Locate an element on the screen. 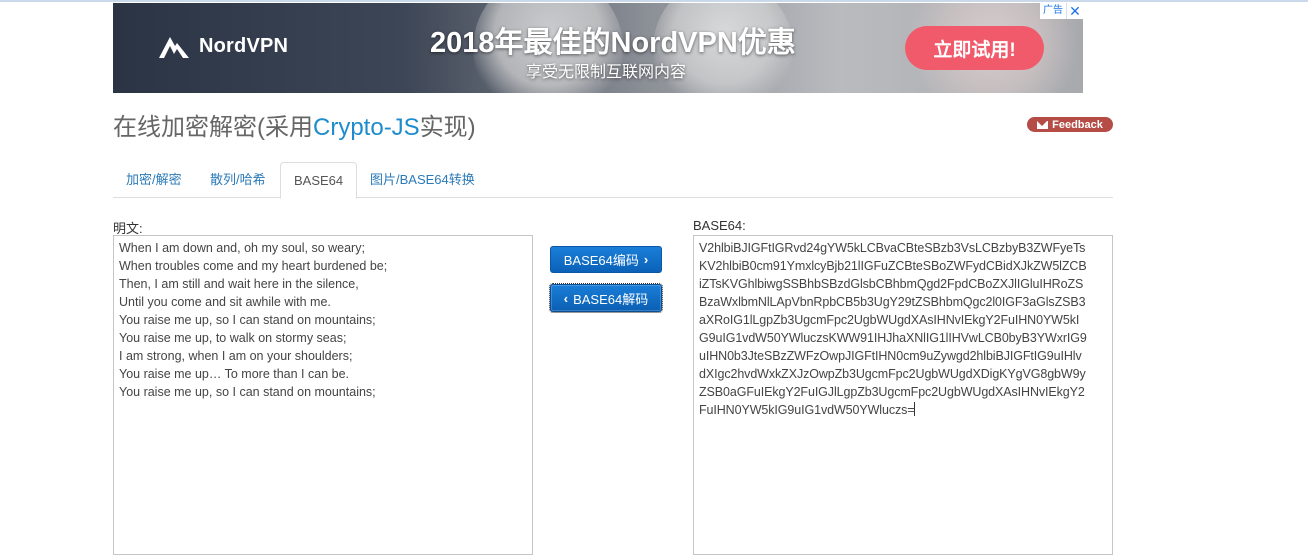 The height and width of the screenshot is (555, 1308). chevron-left-icon: ‹ is located at coordinates (566, 298).